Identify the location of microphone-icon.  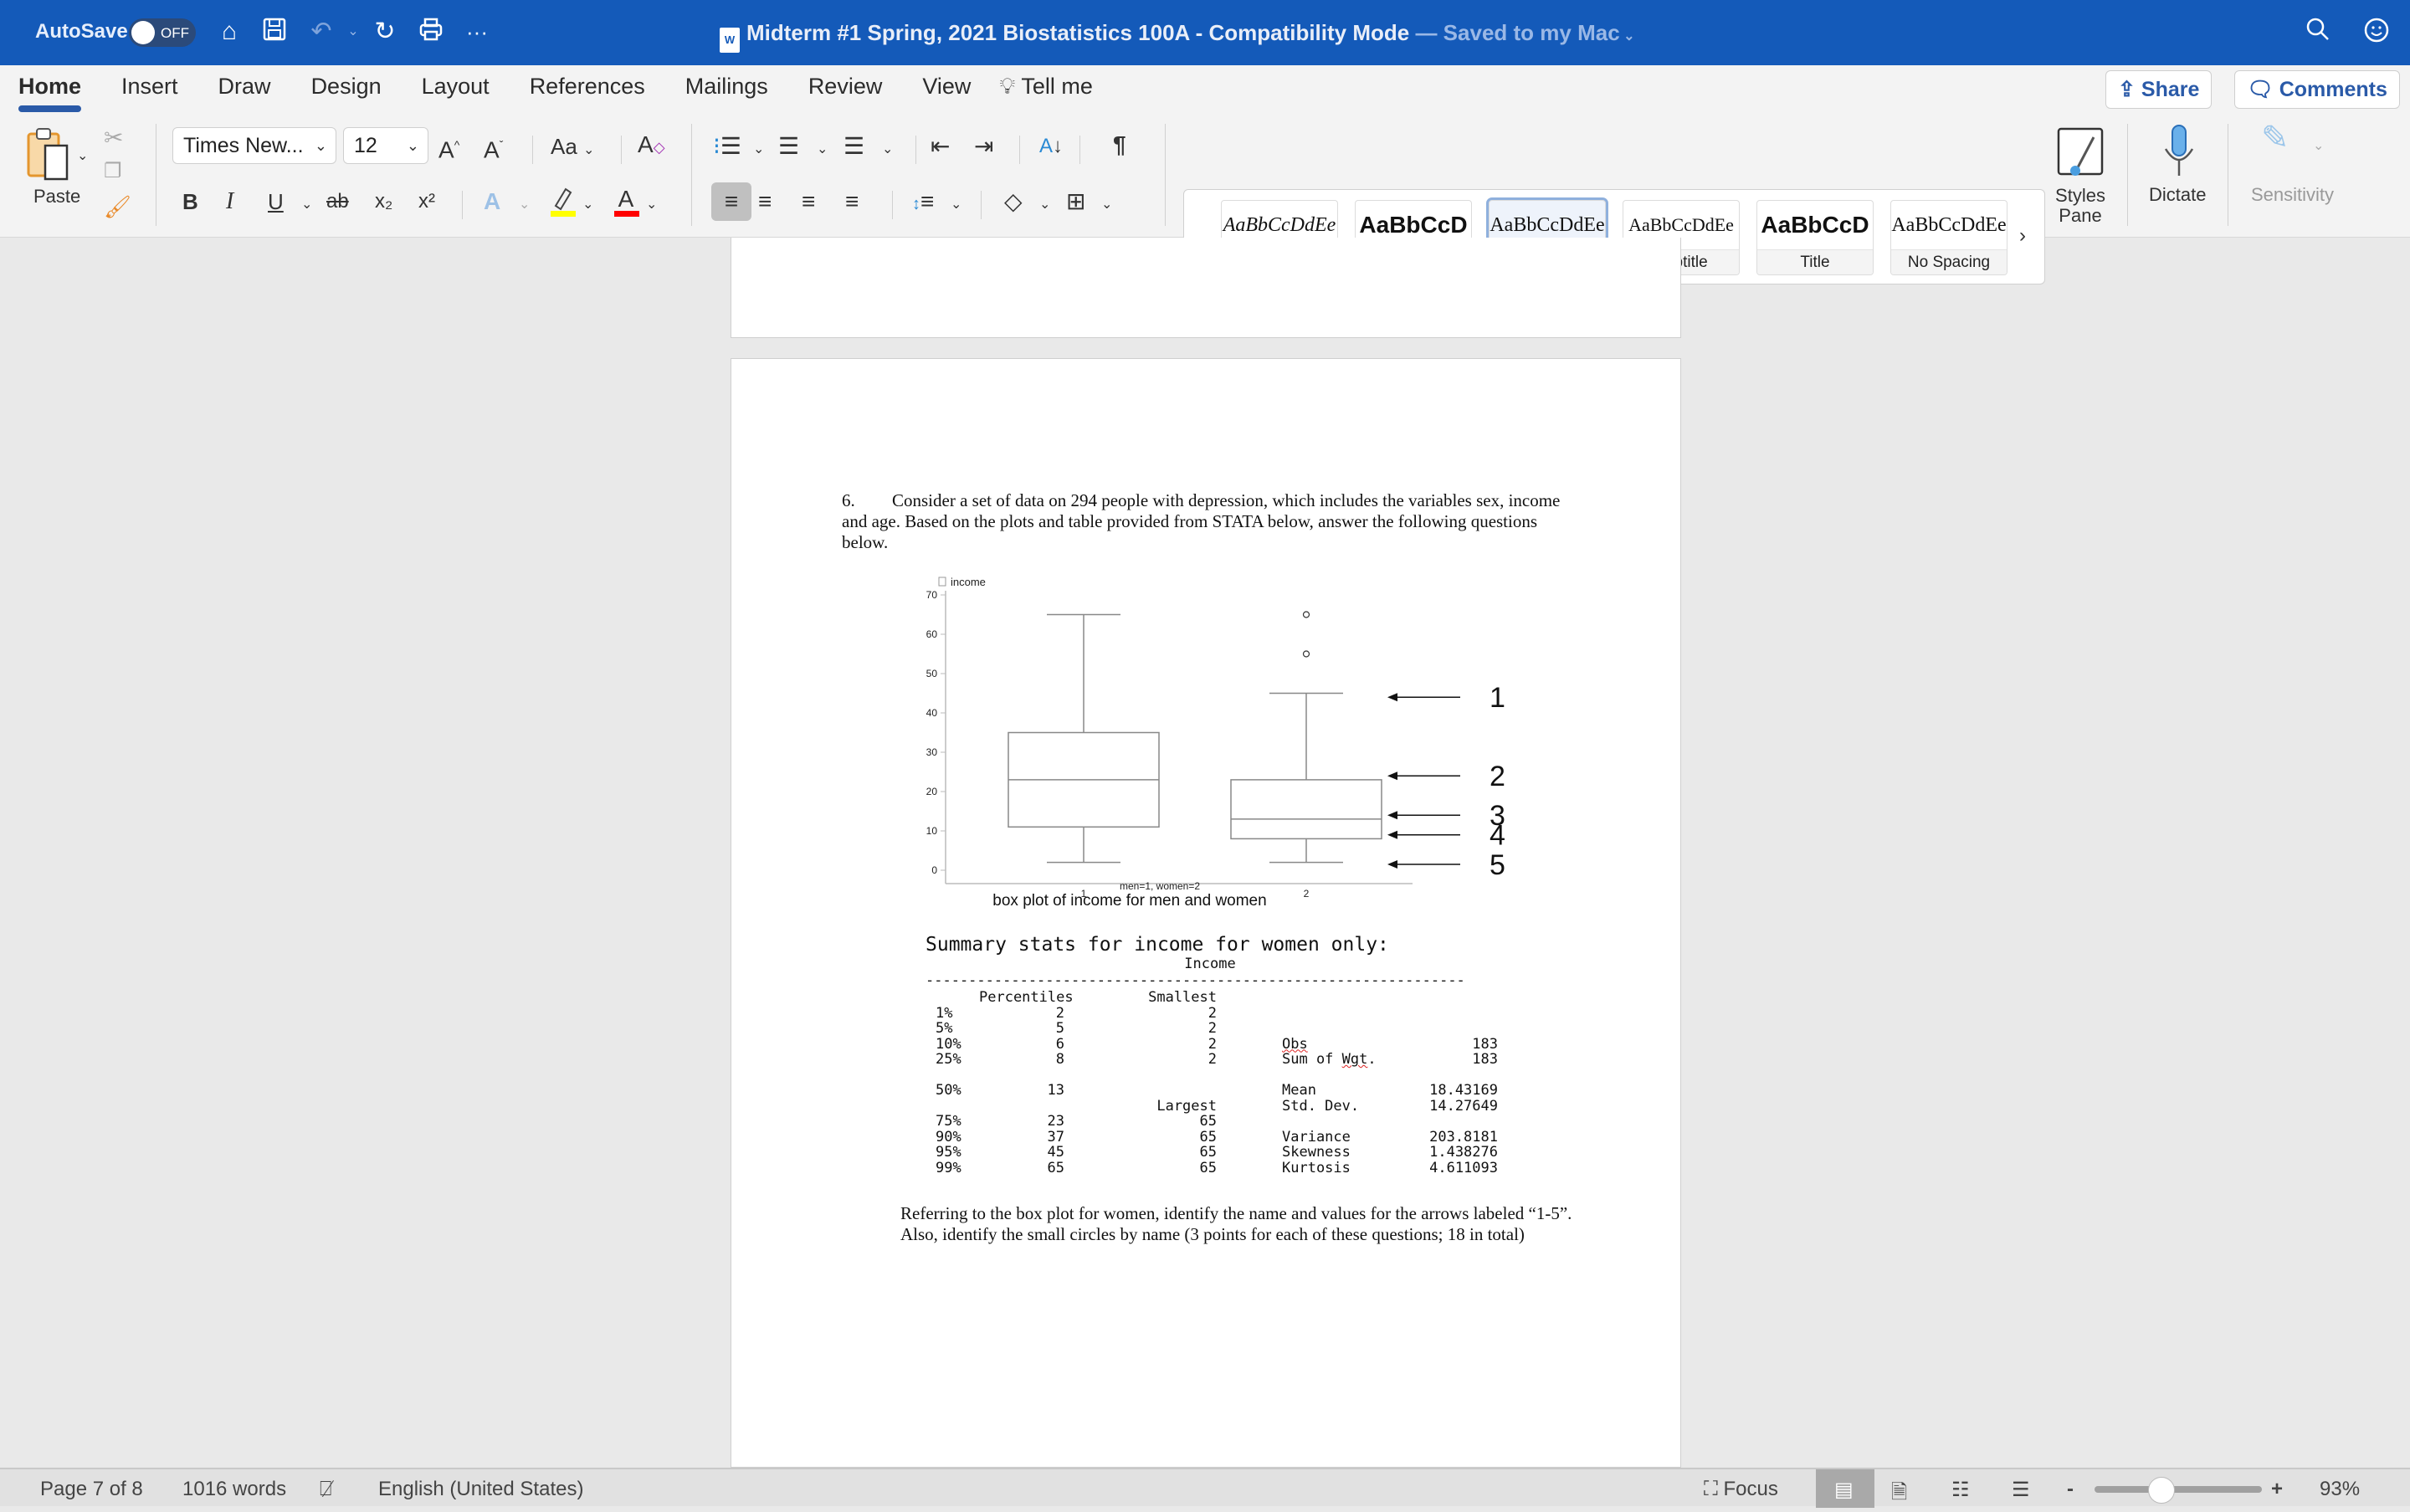
(2179, 155).